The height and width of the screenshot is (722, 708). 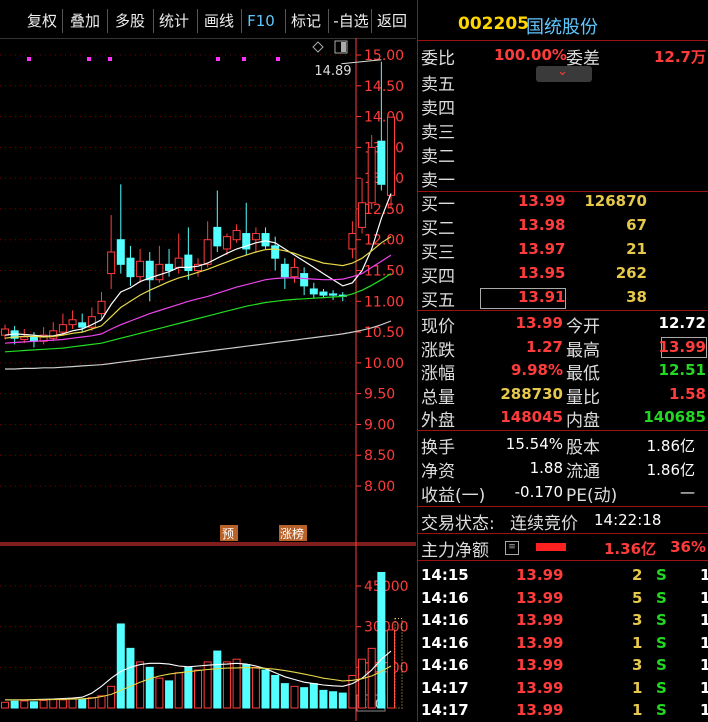 What do you see at coordinates (219, 21) in the screenshot?
I see `toolbar-item-4: 画线` at bounding box center [219, 21].